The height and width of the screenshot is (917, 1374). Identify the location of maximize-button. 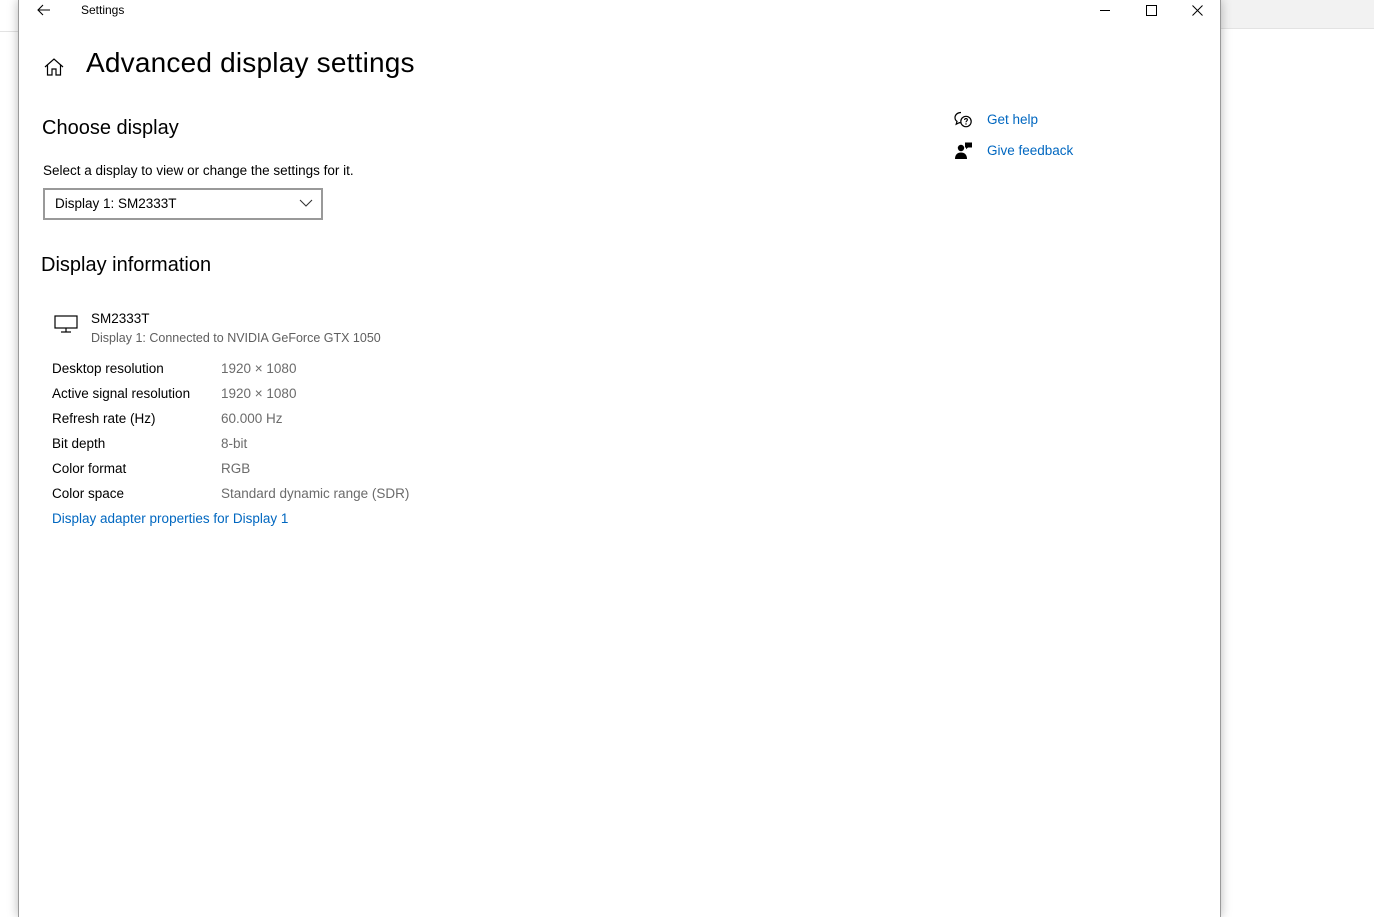
(1151, 10).